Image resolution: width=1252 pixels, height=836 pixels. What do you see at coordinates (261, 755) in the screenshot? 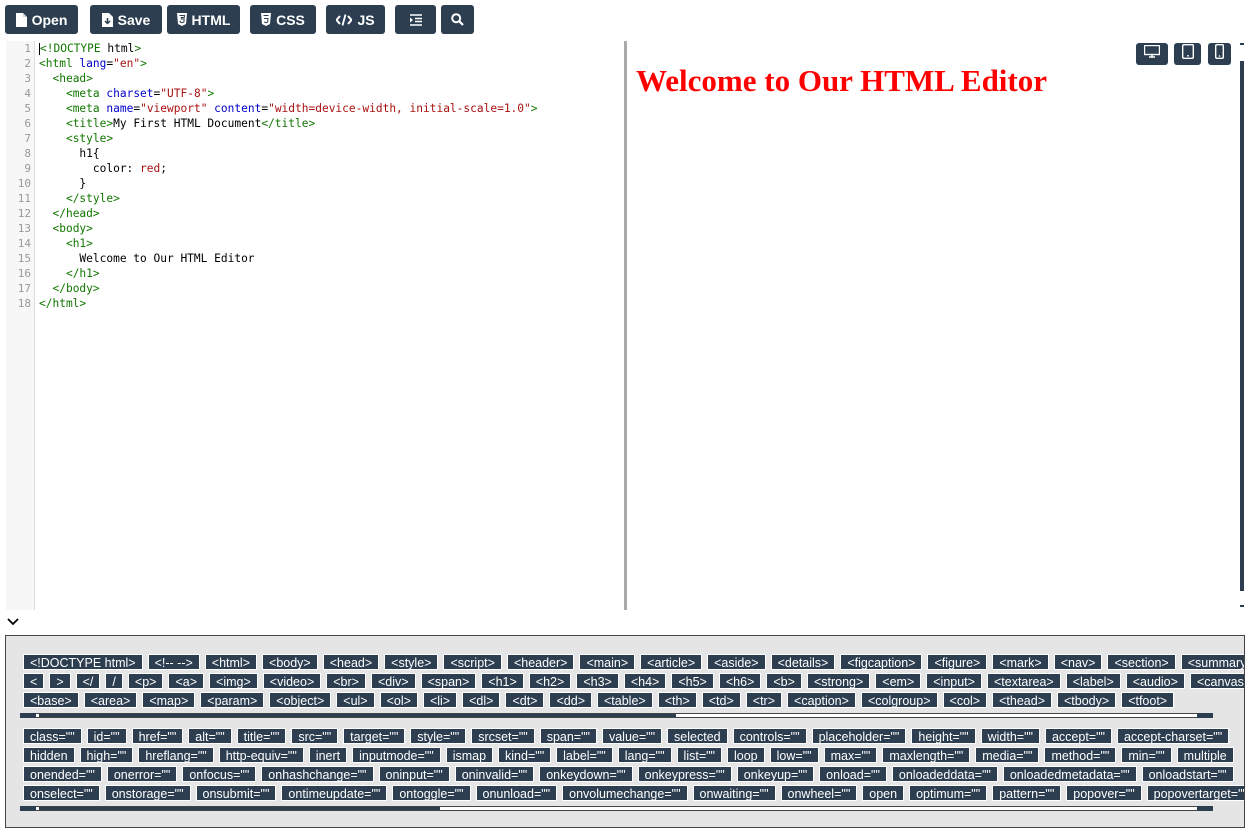
I see `attribute-snippet-button: http-equiv=""` at bounding box center [261, 755].